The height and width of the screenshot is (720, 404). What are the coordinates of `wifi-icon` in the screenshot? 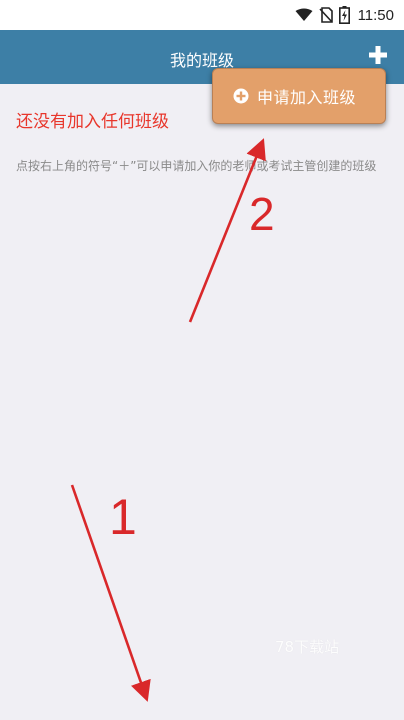 It's located at (304, 14).